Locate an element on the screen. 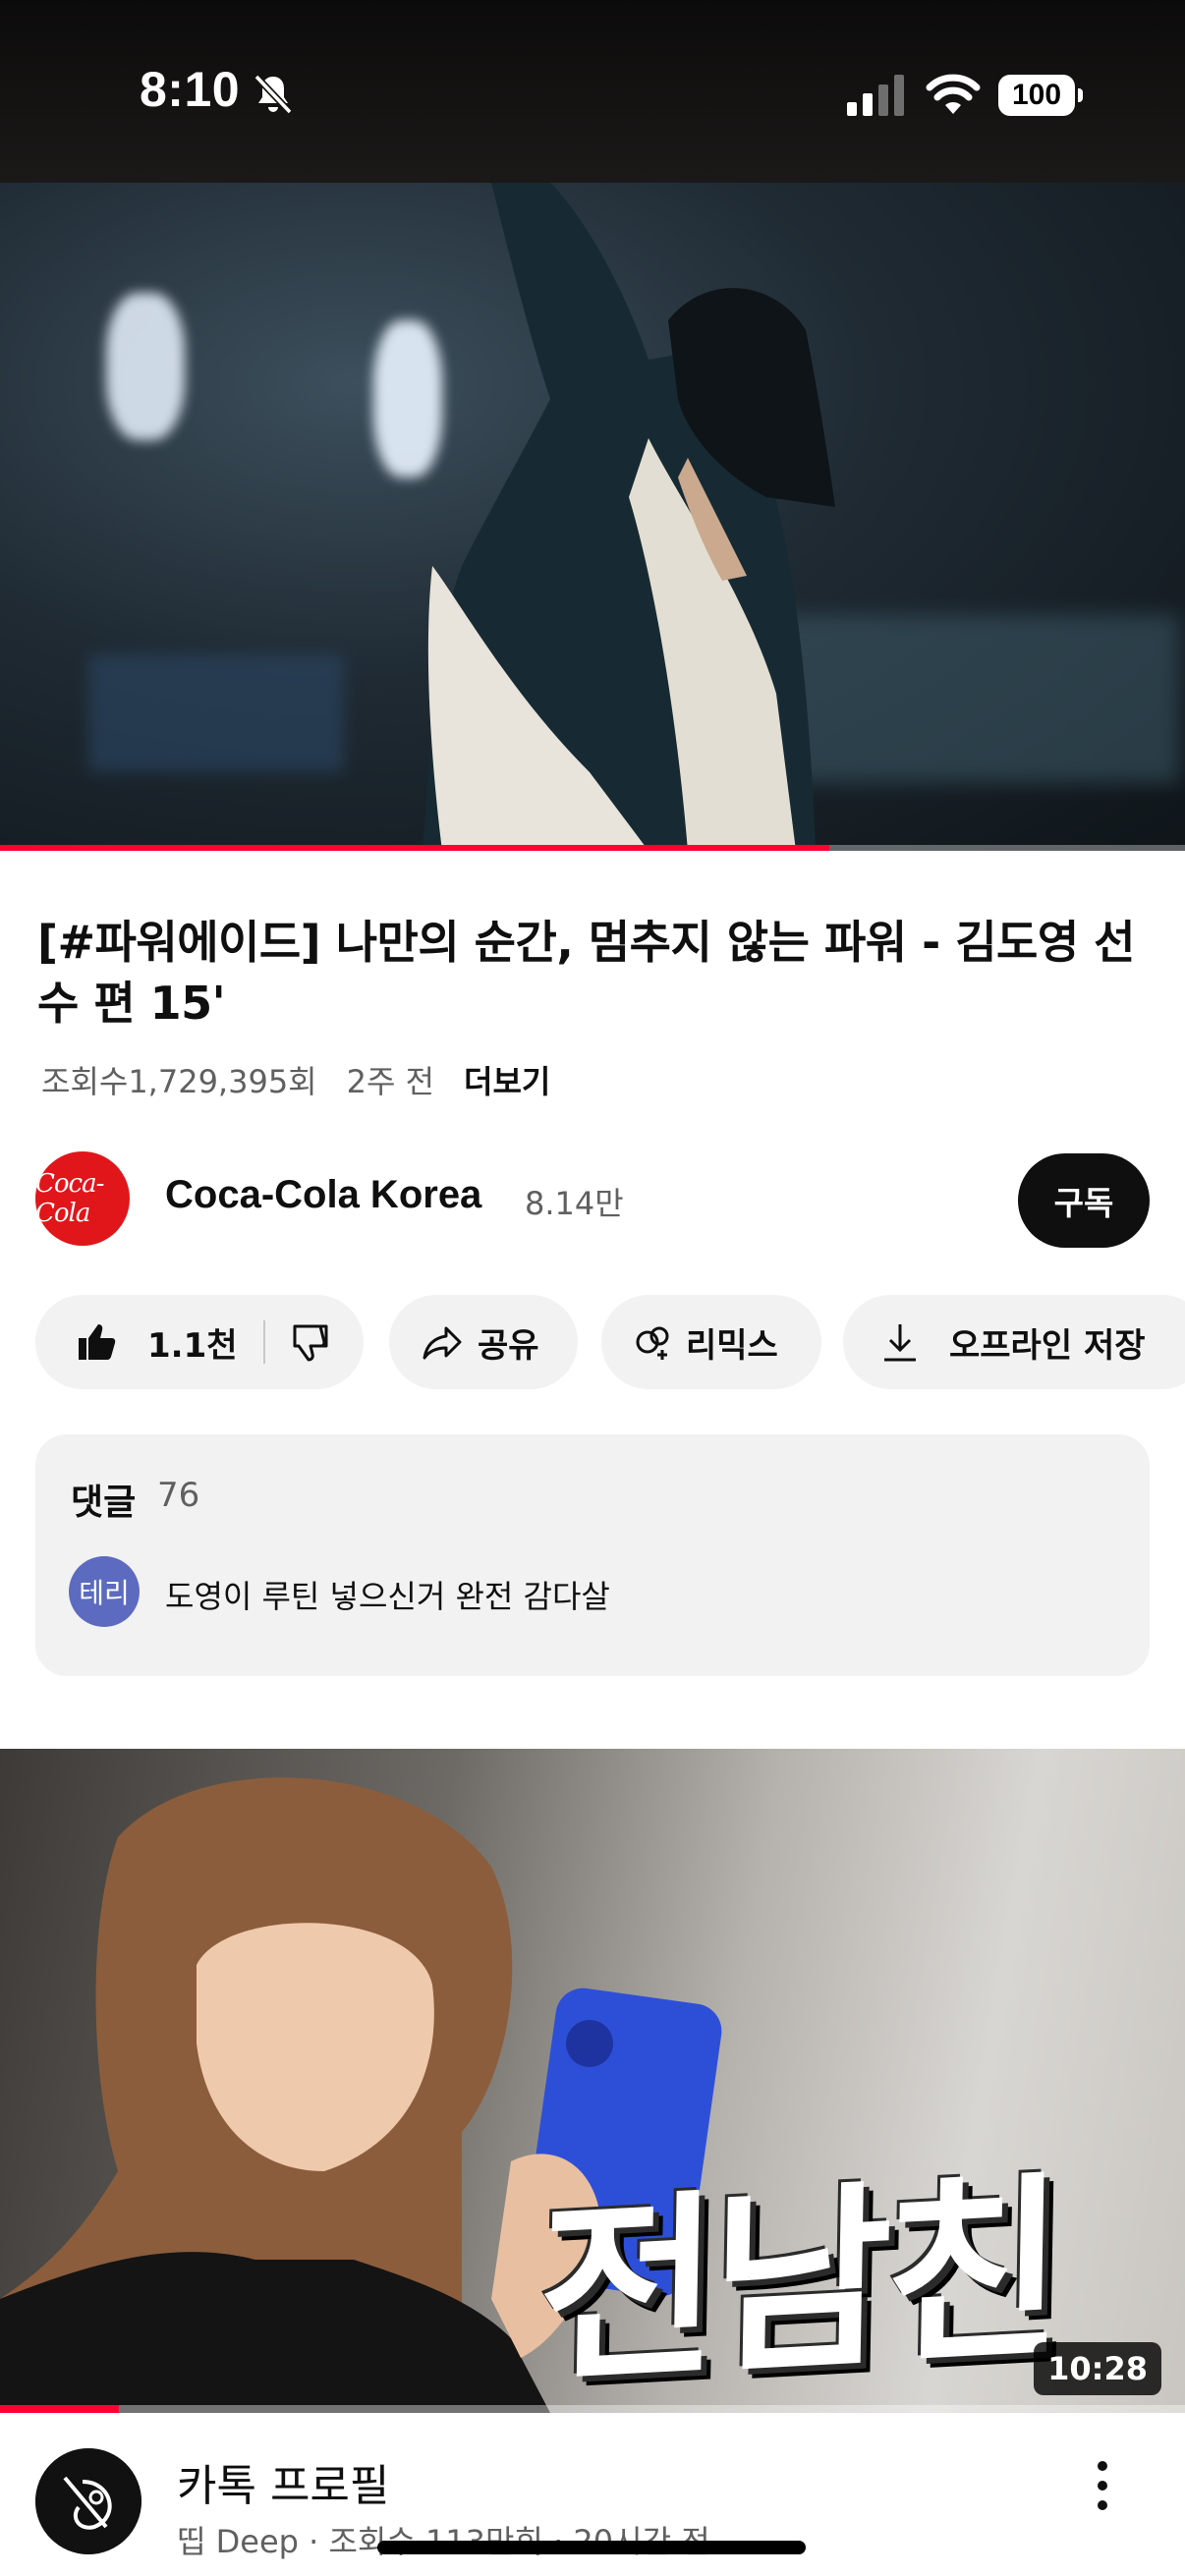 This screenshot has height=2576, width=1185. home-indicator is located at coordinates (592, 2547).